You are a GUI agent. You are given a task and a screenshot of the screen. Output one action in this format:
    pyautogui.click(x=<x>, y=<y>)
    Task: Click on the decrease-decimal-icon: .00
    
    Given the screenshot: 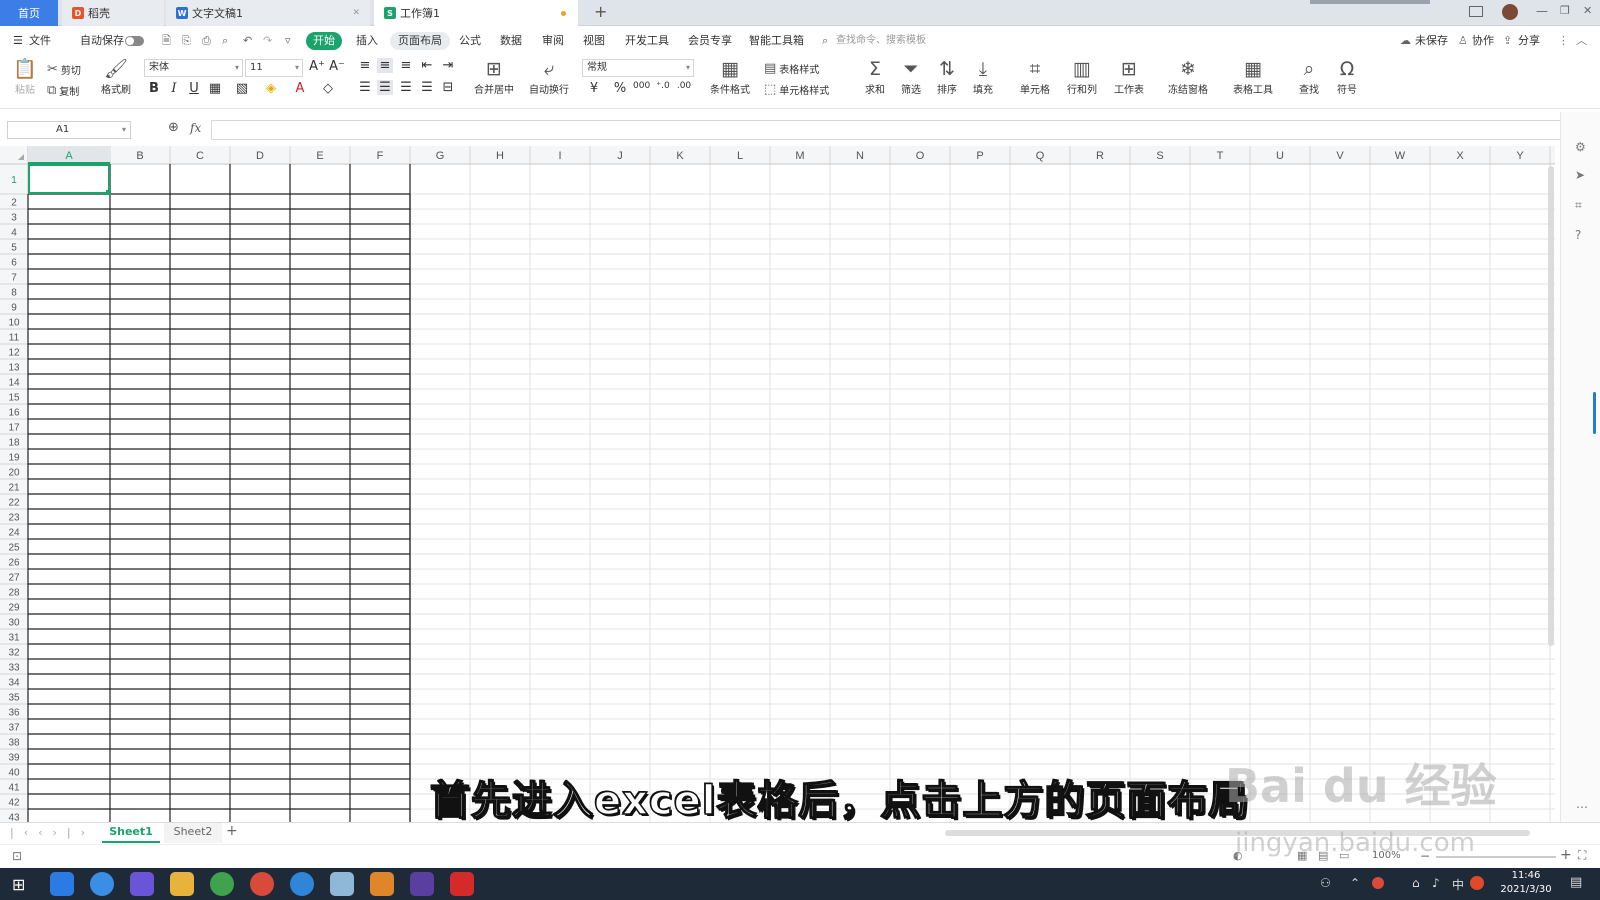 What is the action you would take?
    pyautogui.click(x=684, y=86)
    